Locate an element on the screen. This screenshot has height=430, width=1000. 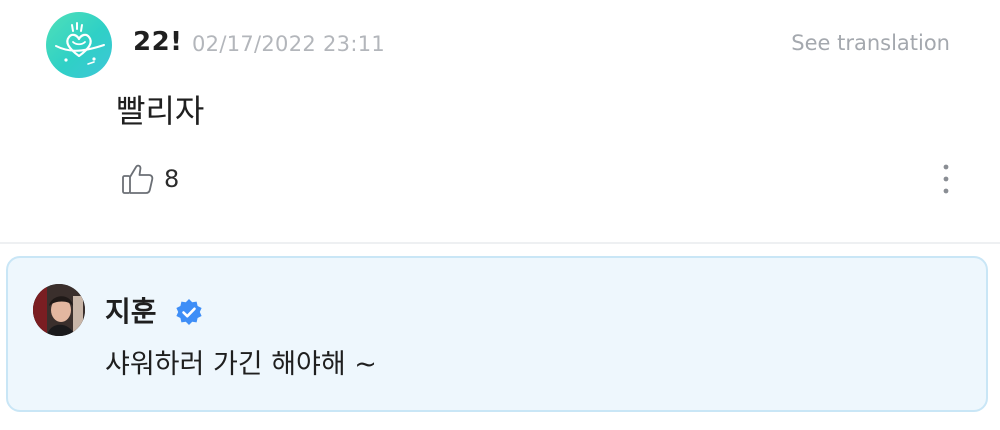
more-options-button is located at coordinates (946, 179).